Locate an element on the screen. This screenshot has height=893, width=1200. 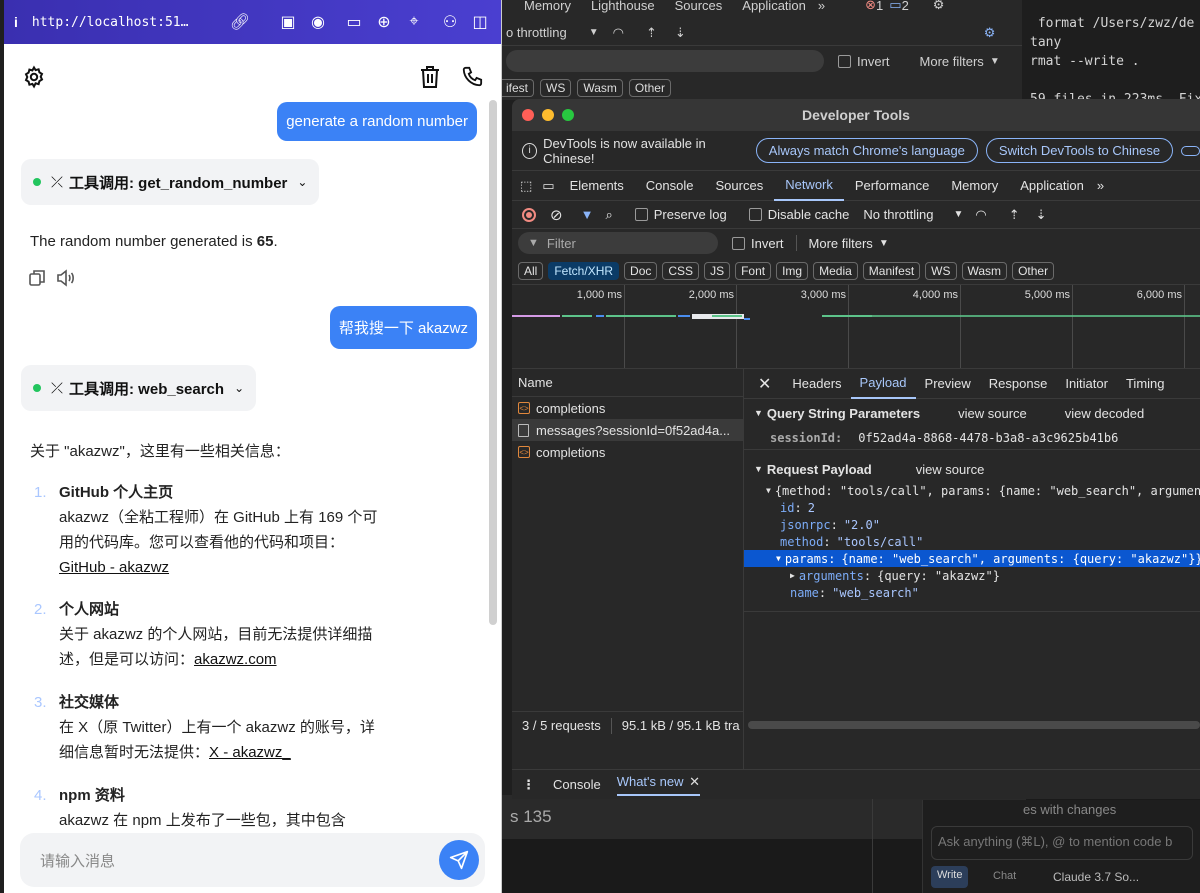
bg-download-icon: ⇣ is located at coordinates (680, 33).